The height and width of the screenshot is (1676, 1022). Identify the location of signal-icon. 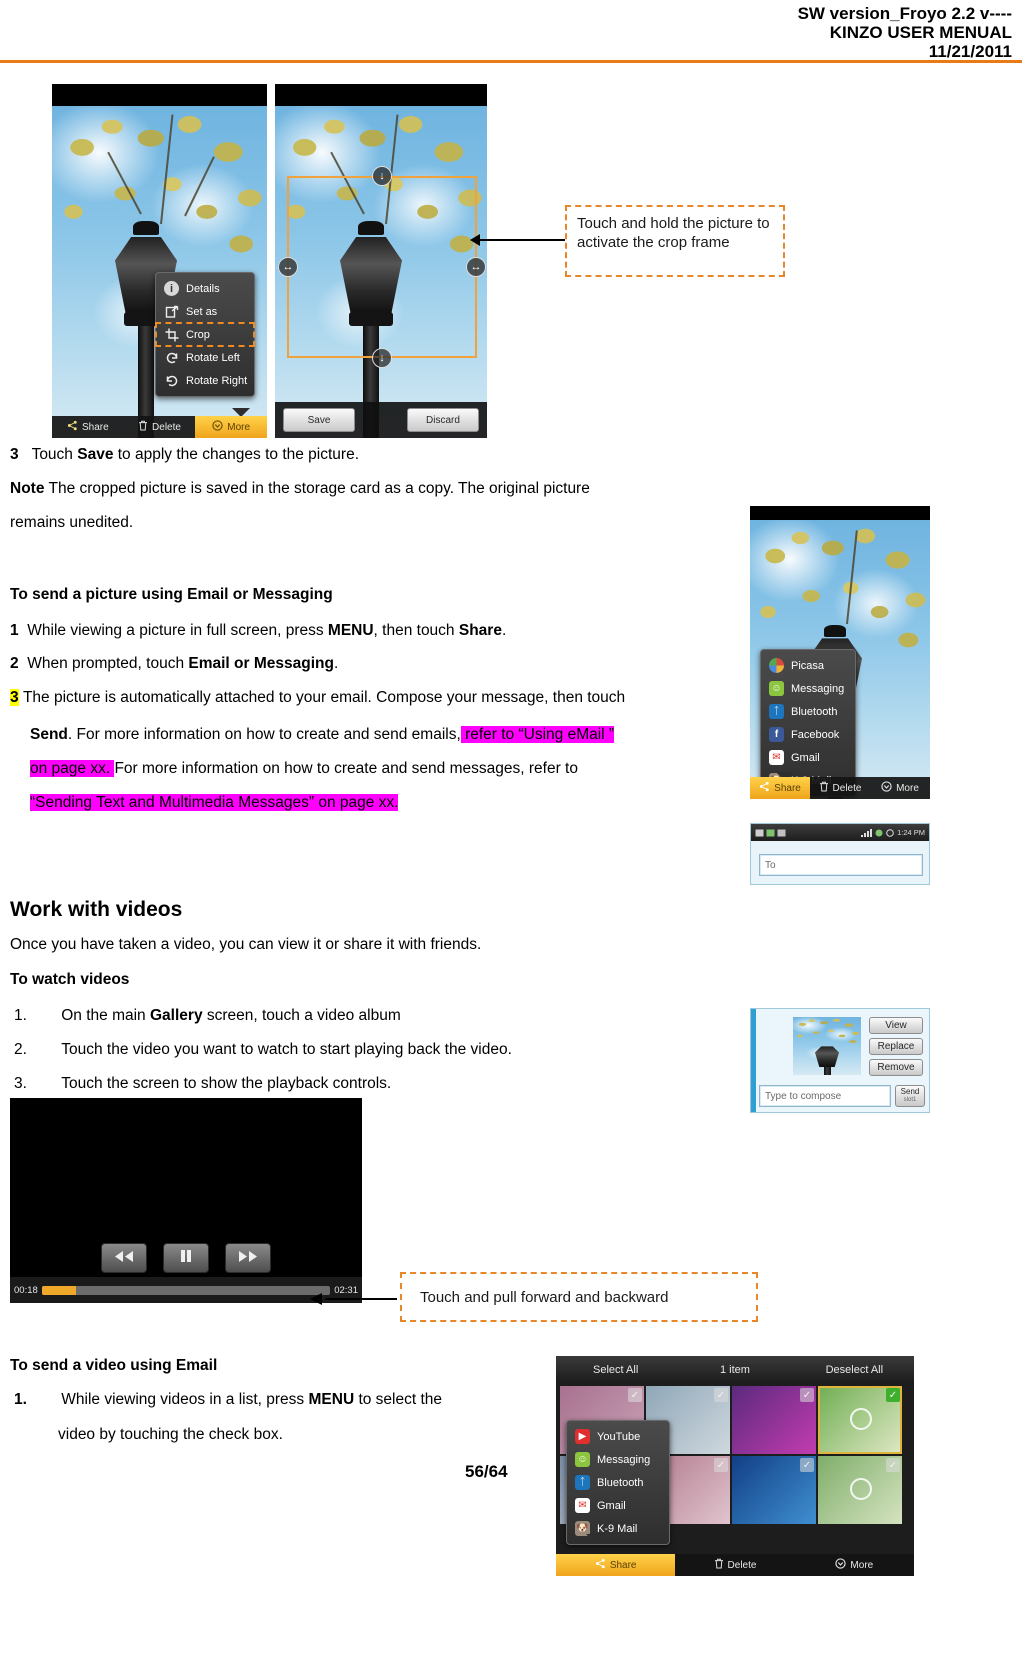
(867, 832).